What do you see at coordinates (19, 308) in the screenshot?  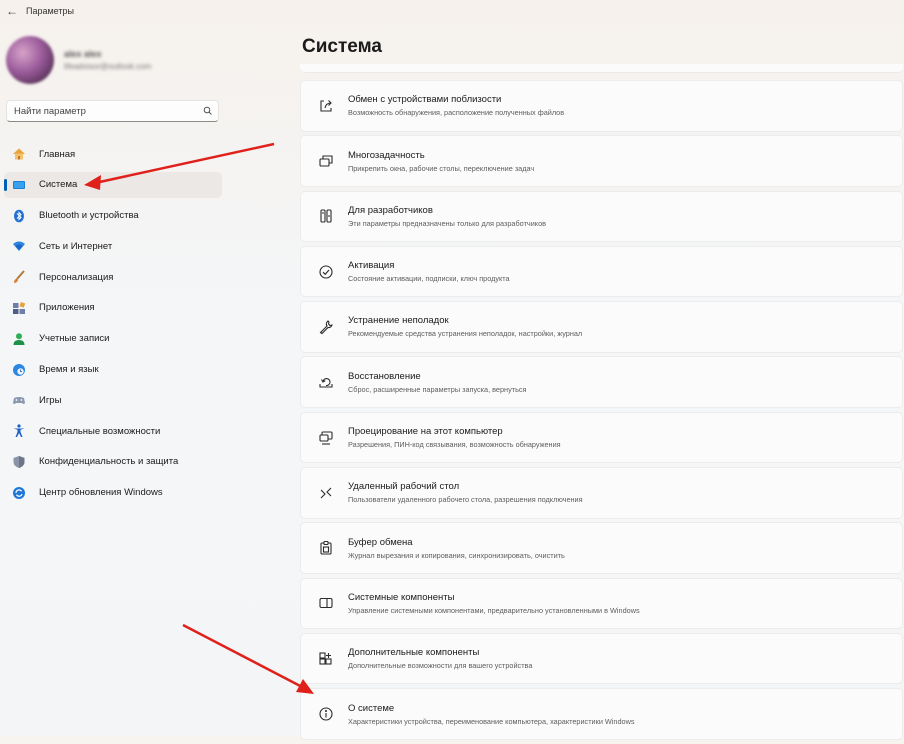 I see `apps-icon` at bounding box center [19, 308].